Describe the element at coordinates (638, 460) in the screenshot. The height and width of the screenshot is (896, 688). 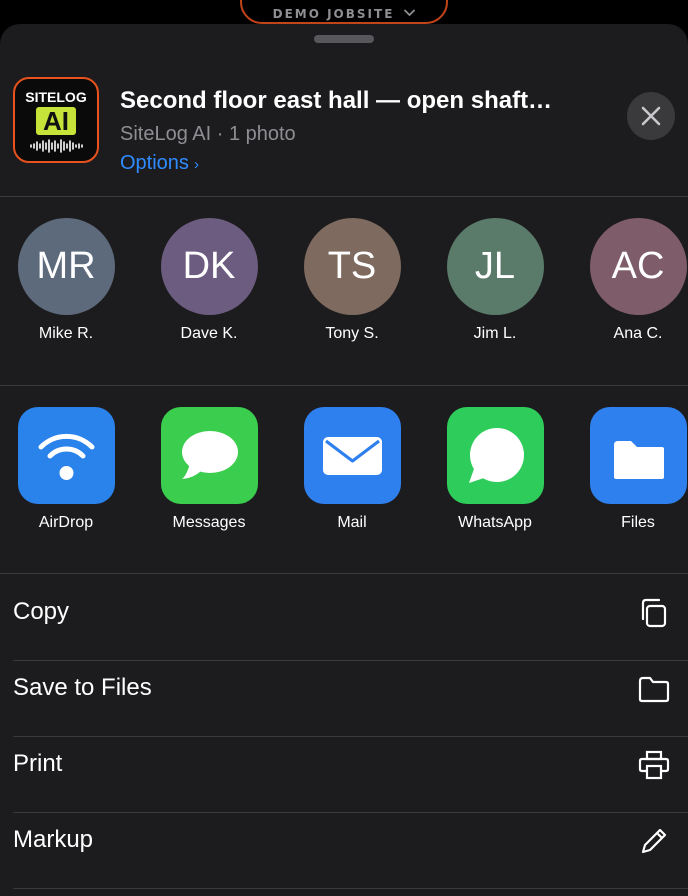
I see `folder-icon` at that location.